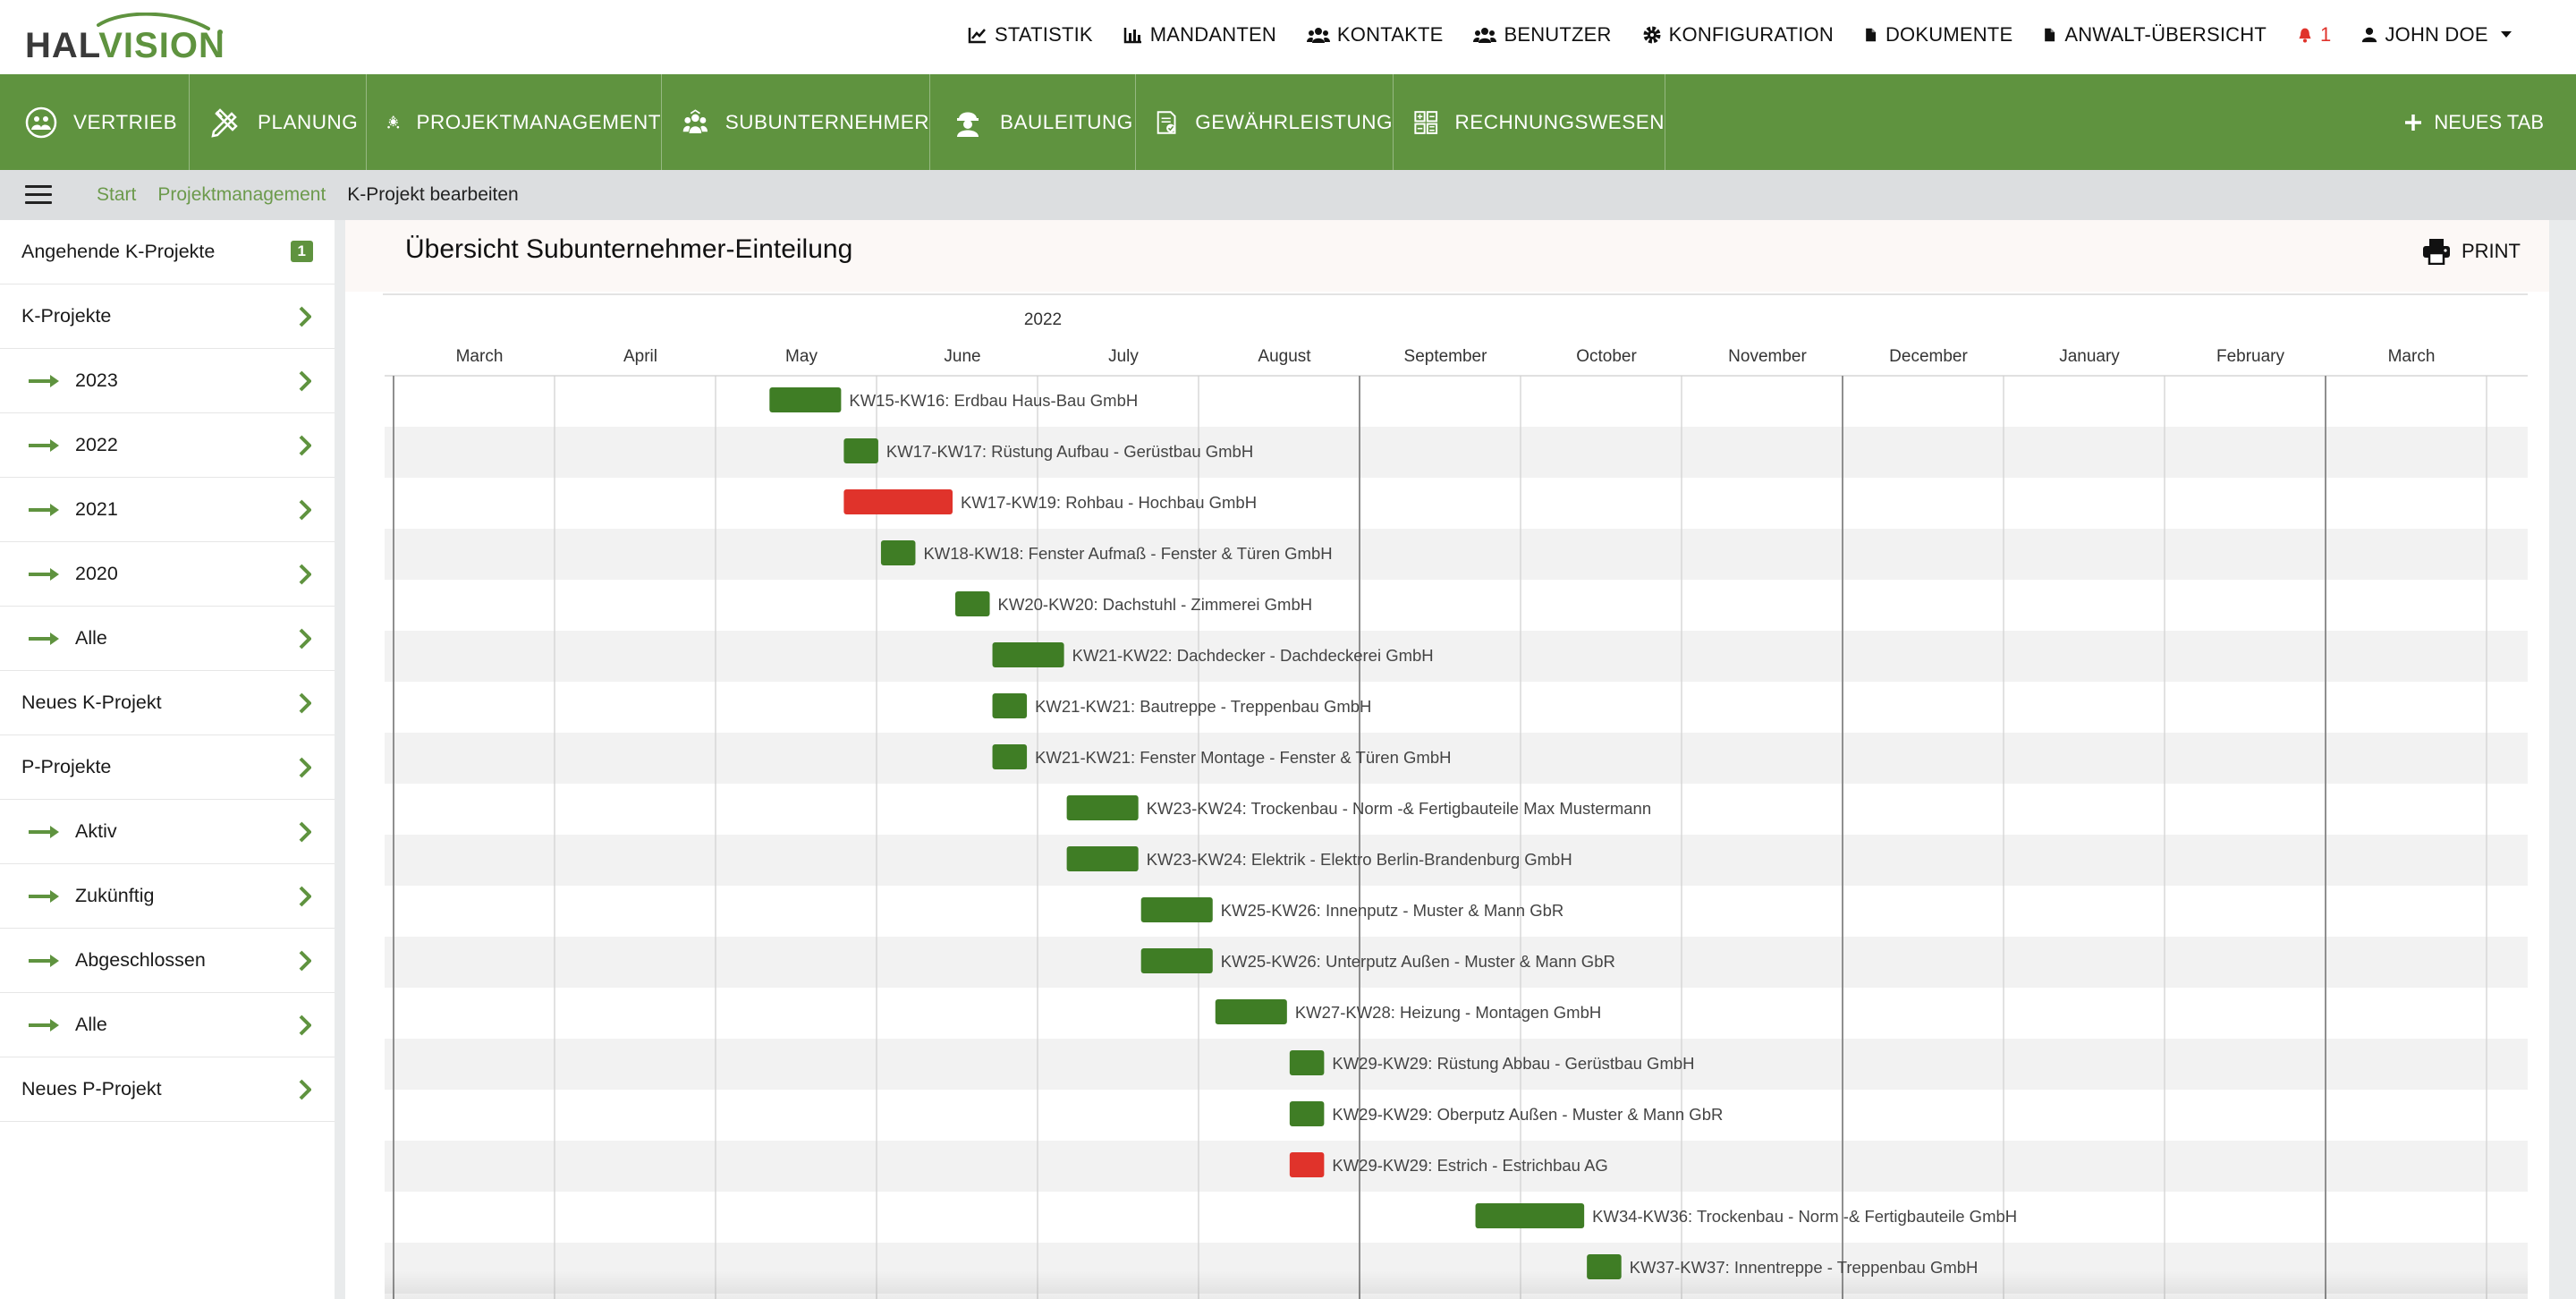 Image resolution: width=2576 pixels, height=1299 pixels. What do you see at coordinates (167, 381) in the screenshot?
I see `sidebar-item: 2023` at bounding box center [167, 381].